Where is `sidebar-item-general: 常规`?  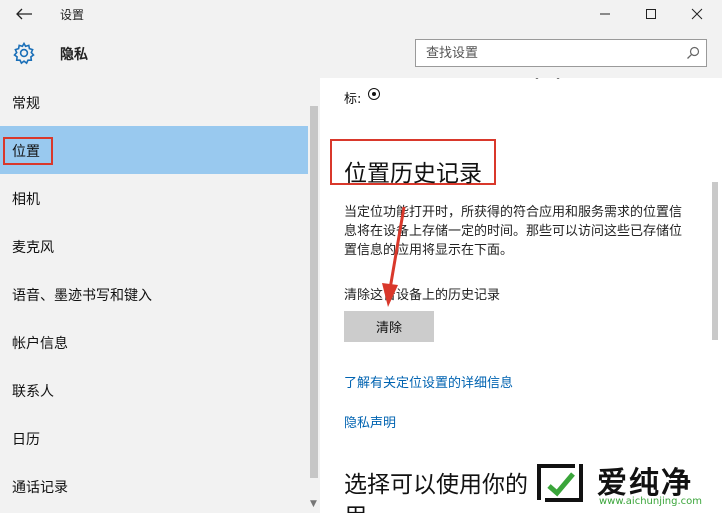 sidebar-item-general: 常规 is located at coordinates (154, 102).